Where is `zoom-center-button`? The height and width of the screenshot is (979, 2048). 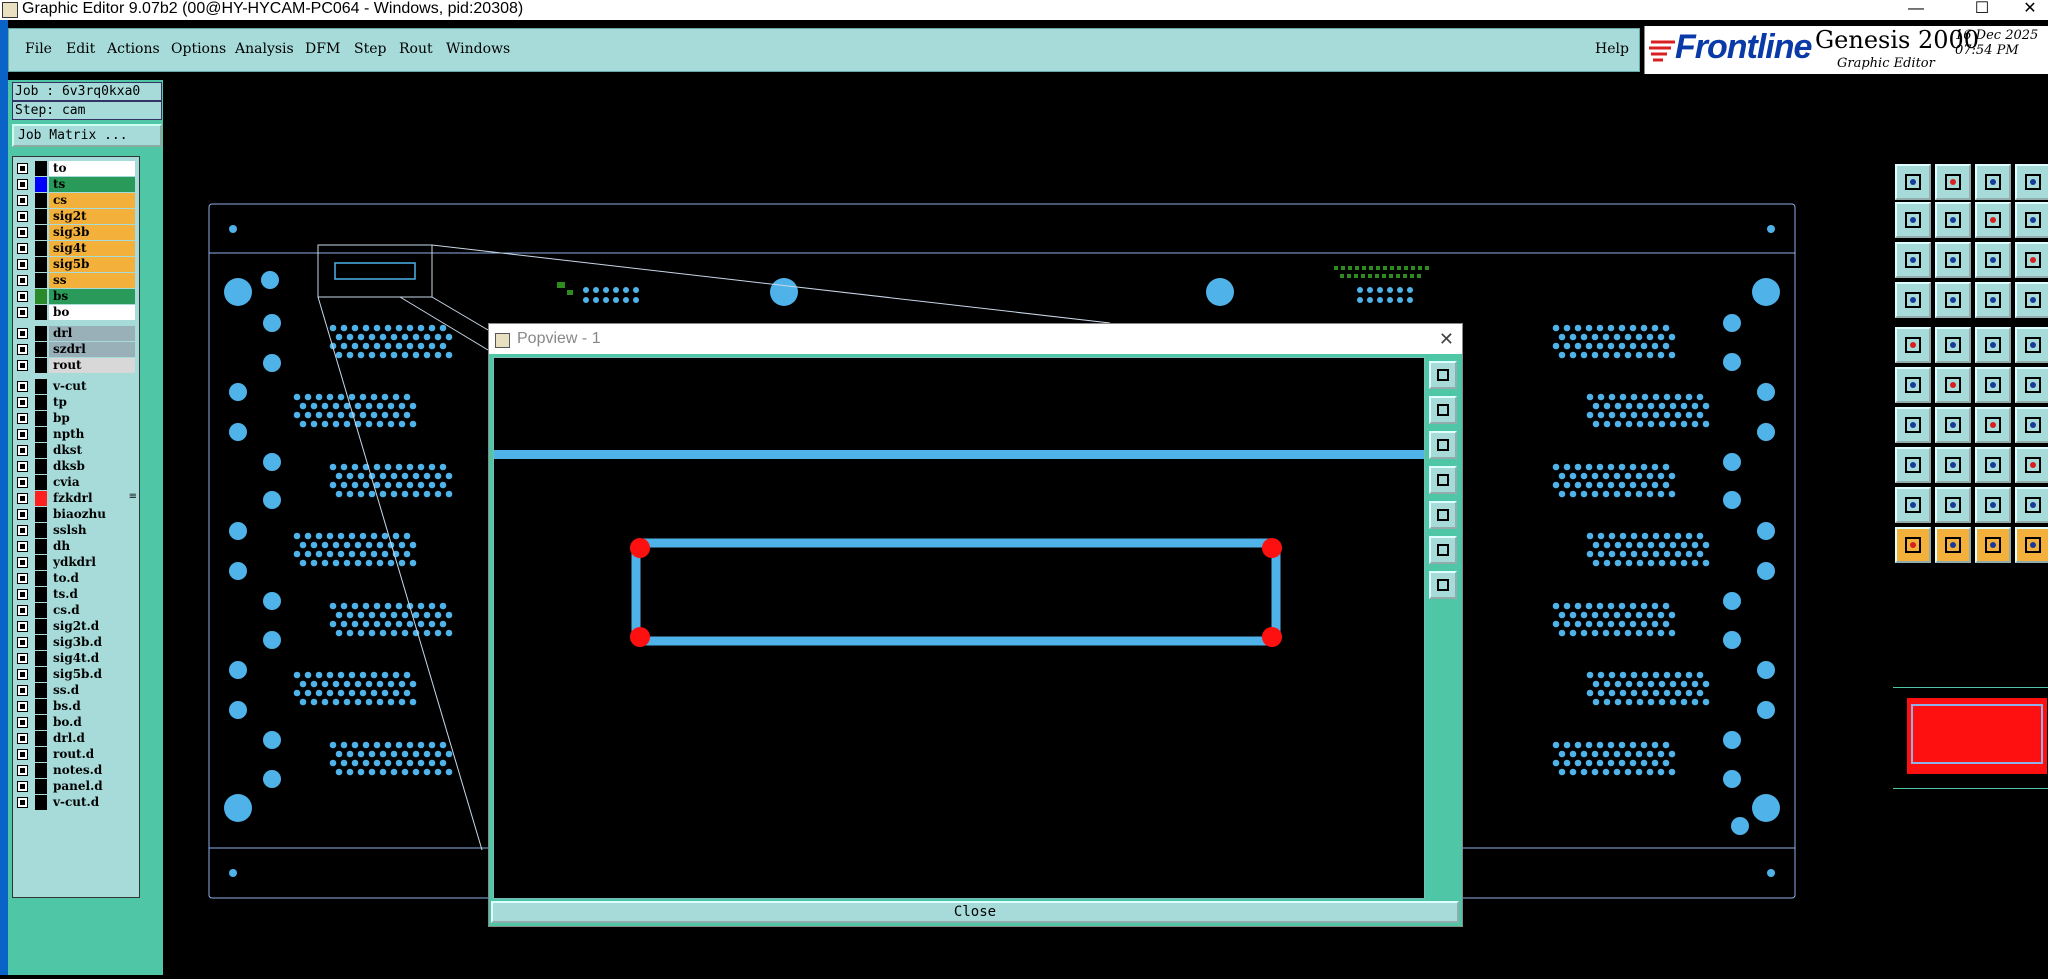 zoom-center-button is located at coordinates (1953, 260).